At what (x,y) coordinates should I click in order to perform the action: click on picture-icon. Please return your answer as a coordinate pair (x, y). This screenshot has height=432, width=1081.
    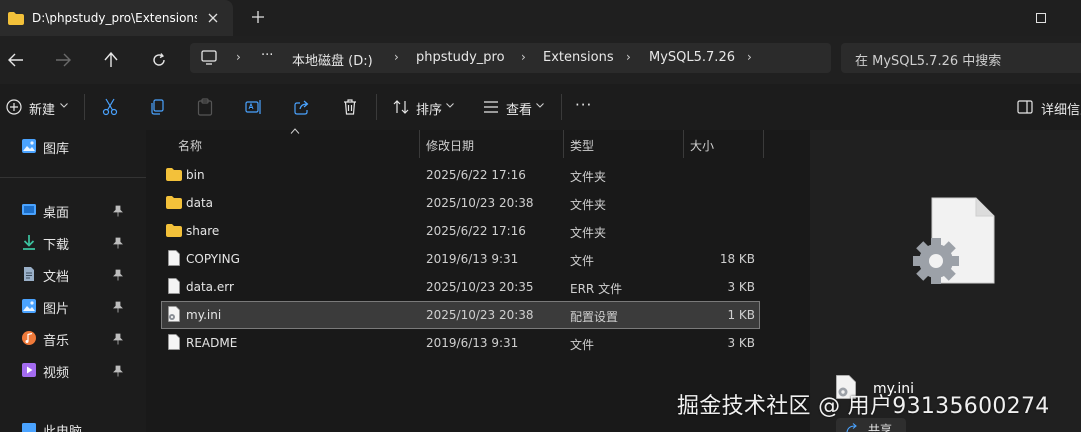
    Looking at the image, I should click on (29, 306).